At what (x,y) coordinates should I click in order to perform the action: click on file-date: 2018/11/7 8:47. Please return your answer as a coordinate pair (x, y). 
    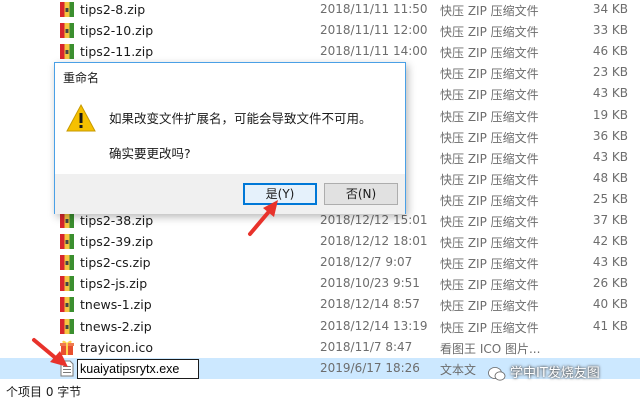
    Looking at the image, I should click on (366, 346).